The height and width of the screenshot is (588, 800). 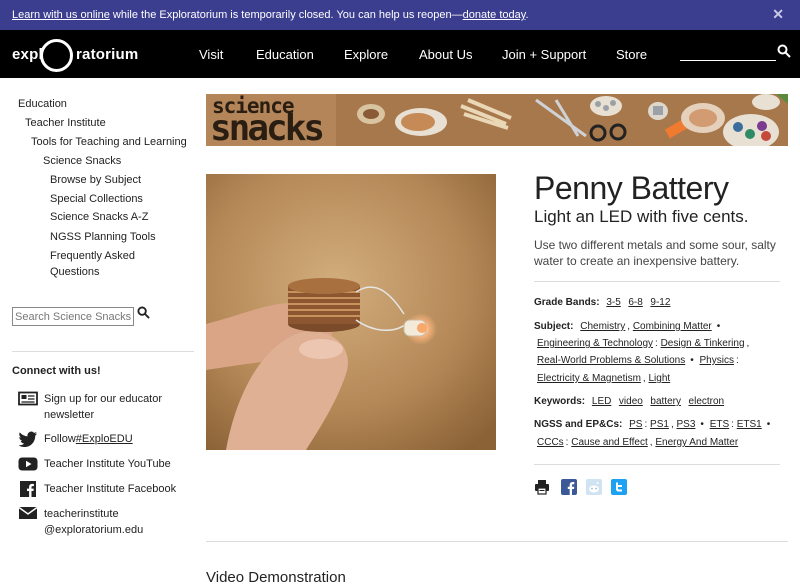 I want to click on print-icon, so click(x=542, y=487).